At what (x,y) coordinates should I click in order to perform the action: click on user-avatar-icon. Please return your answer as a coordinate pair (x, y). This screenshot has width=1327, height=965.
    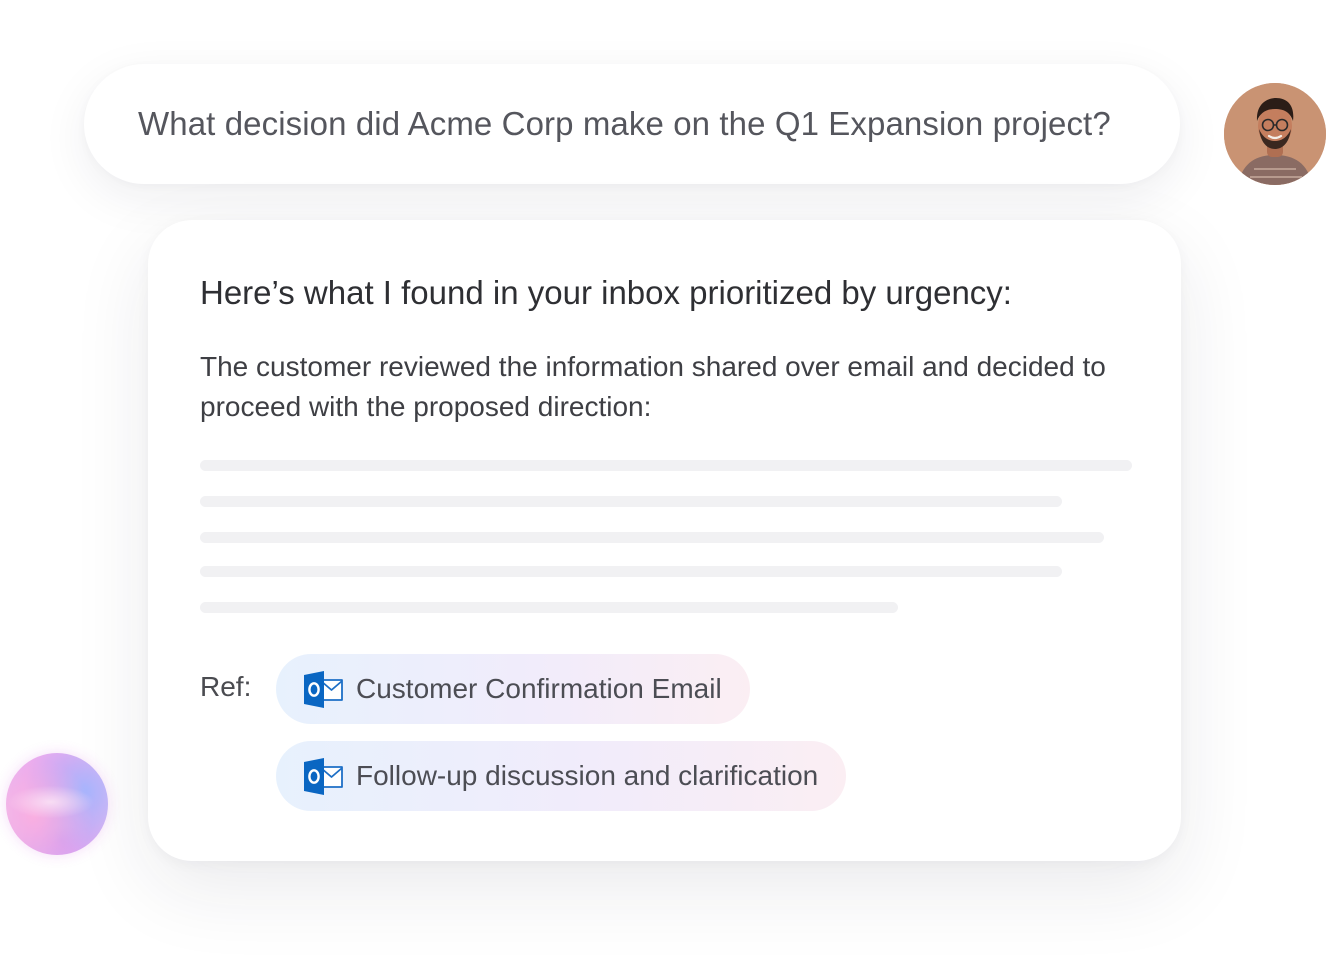
    Looking at the image, I should click on (1275, 134).